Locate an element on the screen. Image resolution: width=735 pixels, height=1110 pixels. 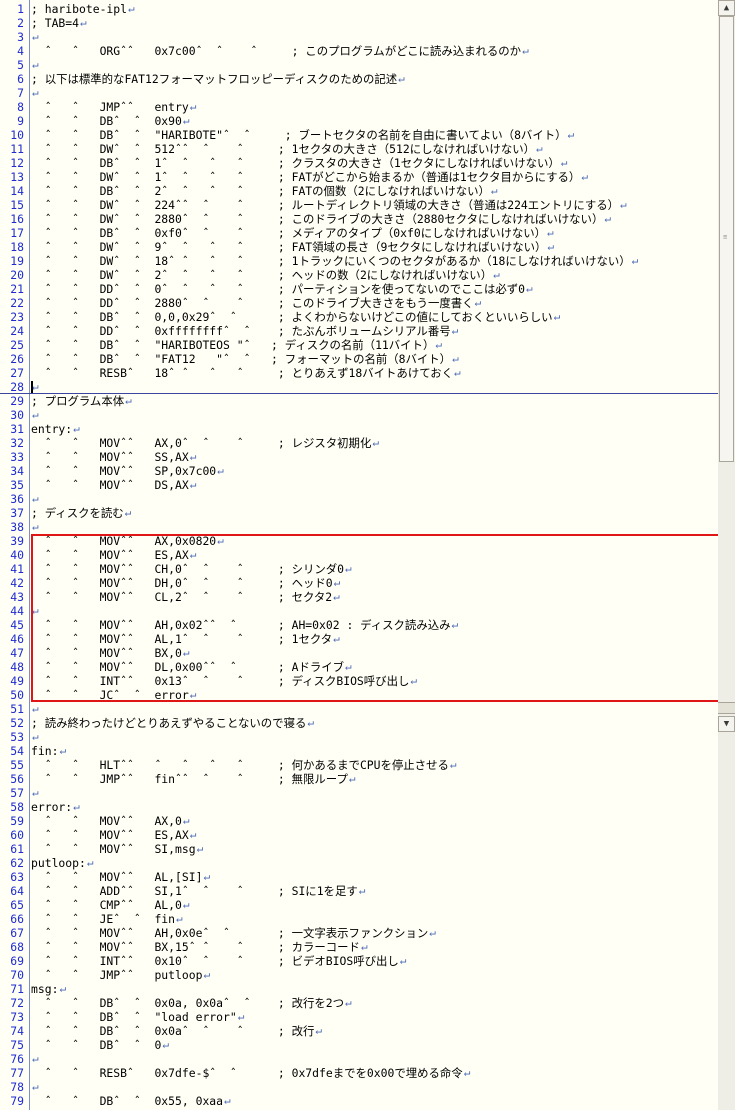
code-line: 62 putloop: ↵ is located at coordinates (359, 863).